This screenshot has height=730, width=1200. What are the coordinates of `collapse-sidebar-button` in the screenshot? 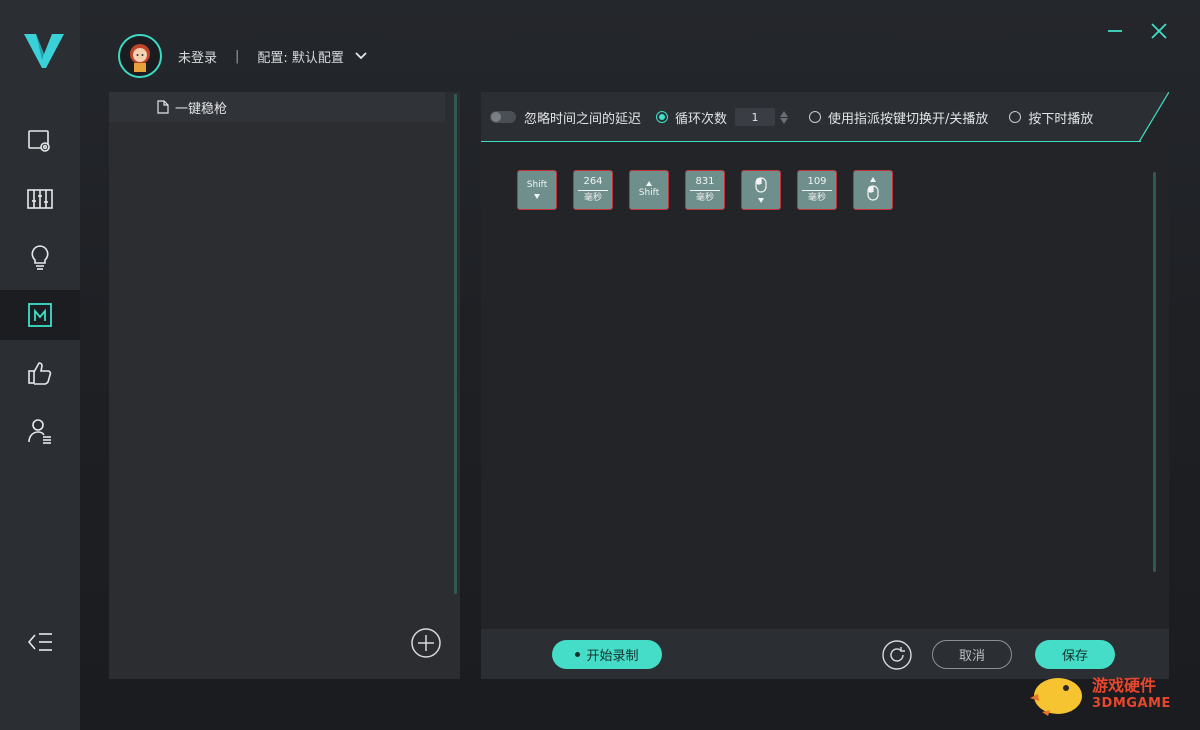 It's located at (40, 642).